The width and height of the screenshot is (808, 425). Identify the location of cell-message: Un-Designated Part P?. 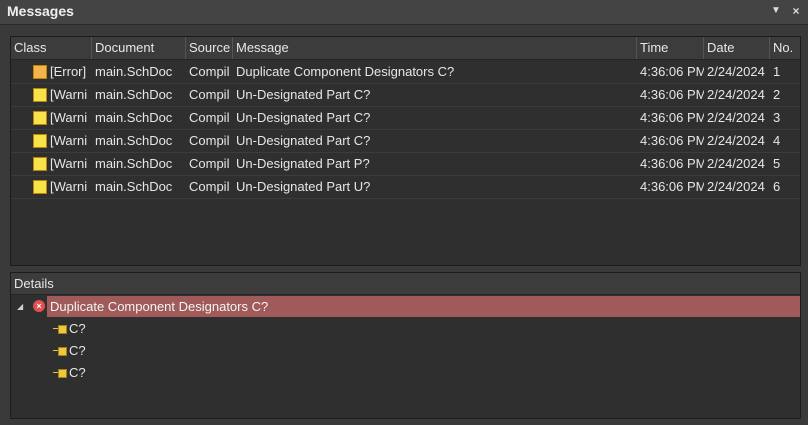
(303, 163).